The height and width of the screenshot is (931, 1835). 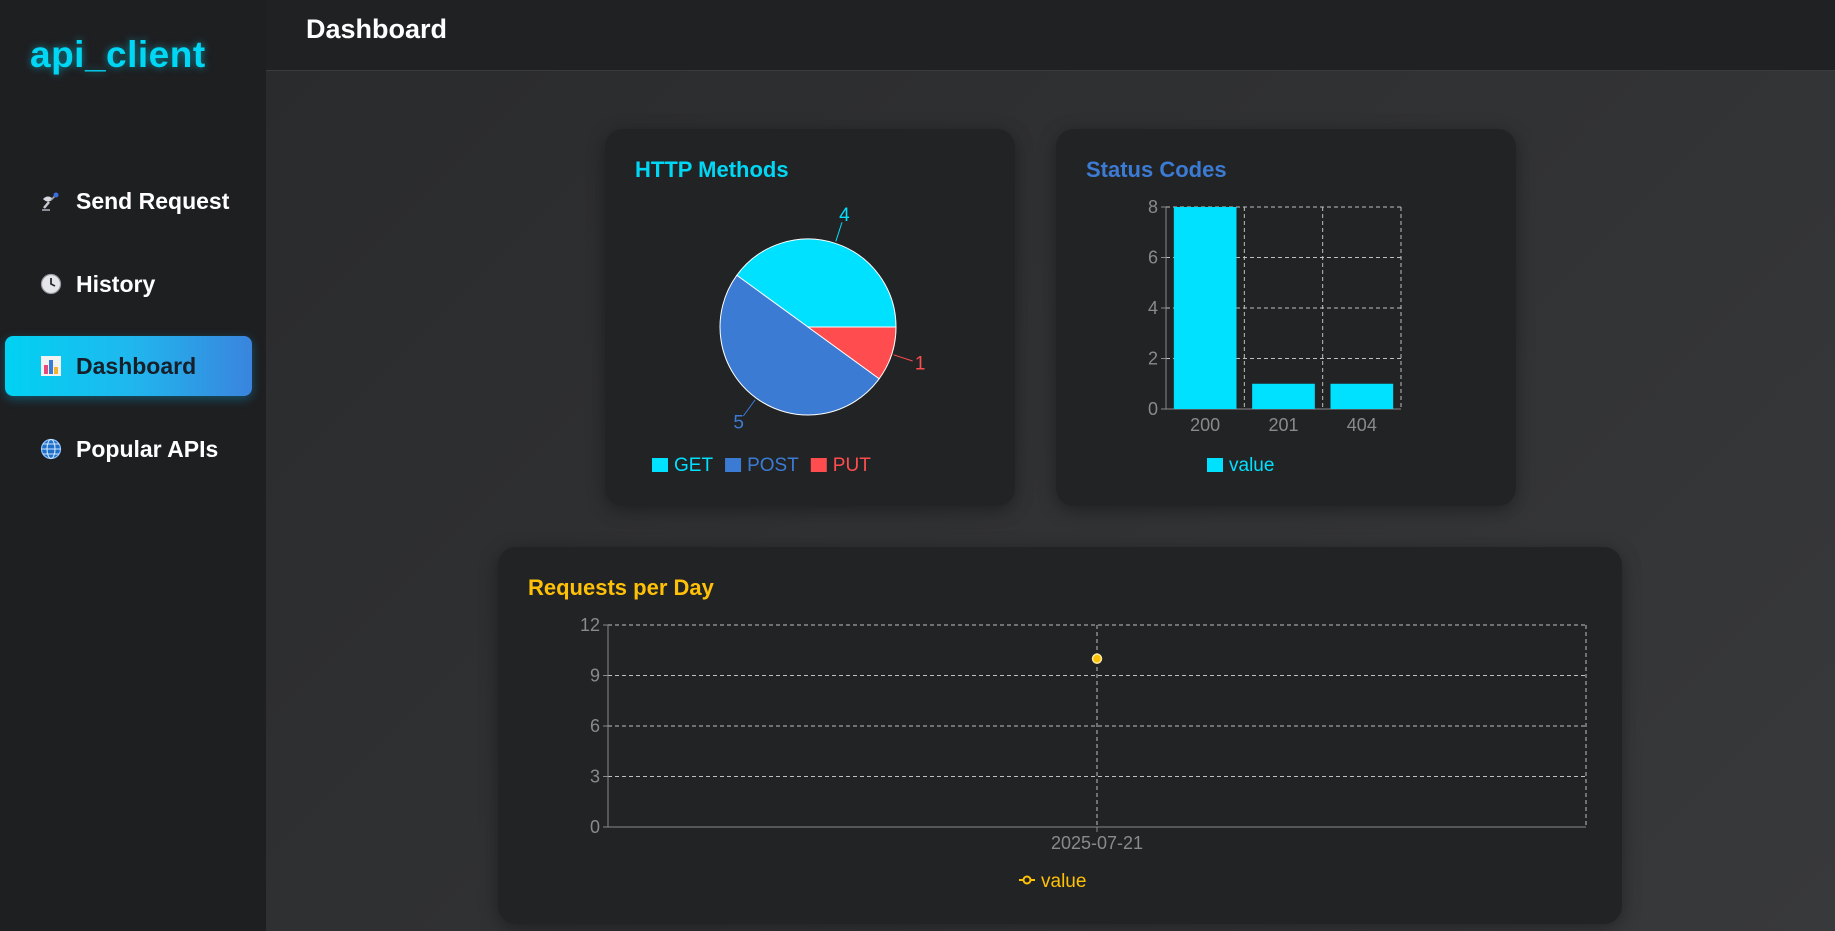 I want to click on sidebar-item-history: History, so click(x=128, y=284).